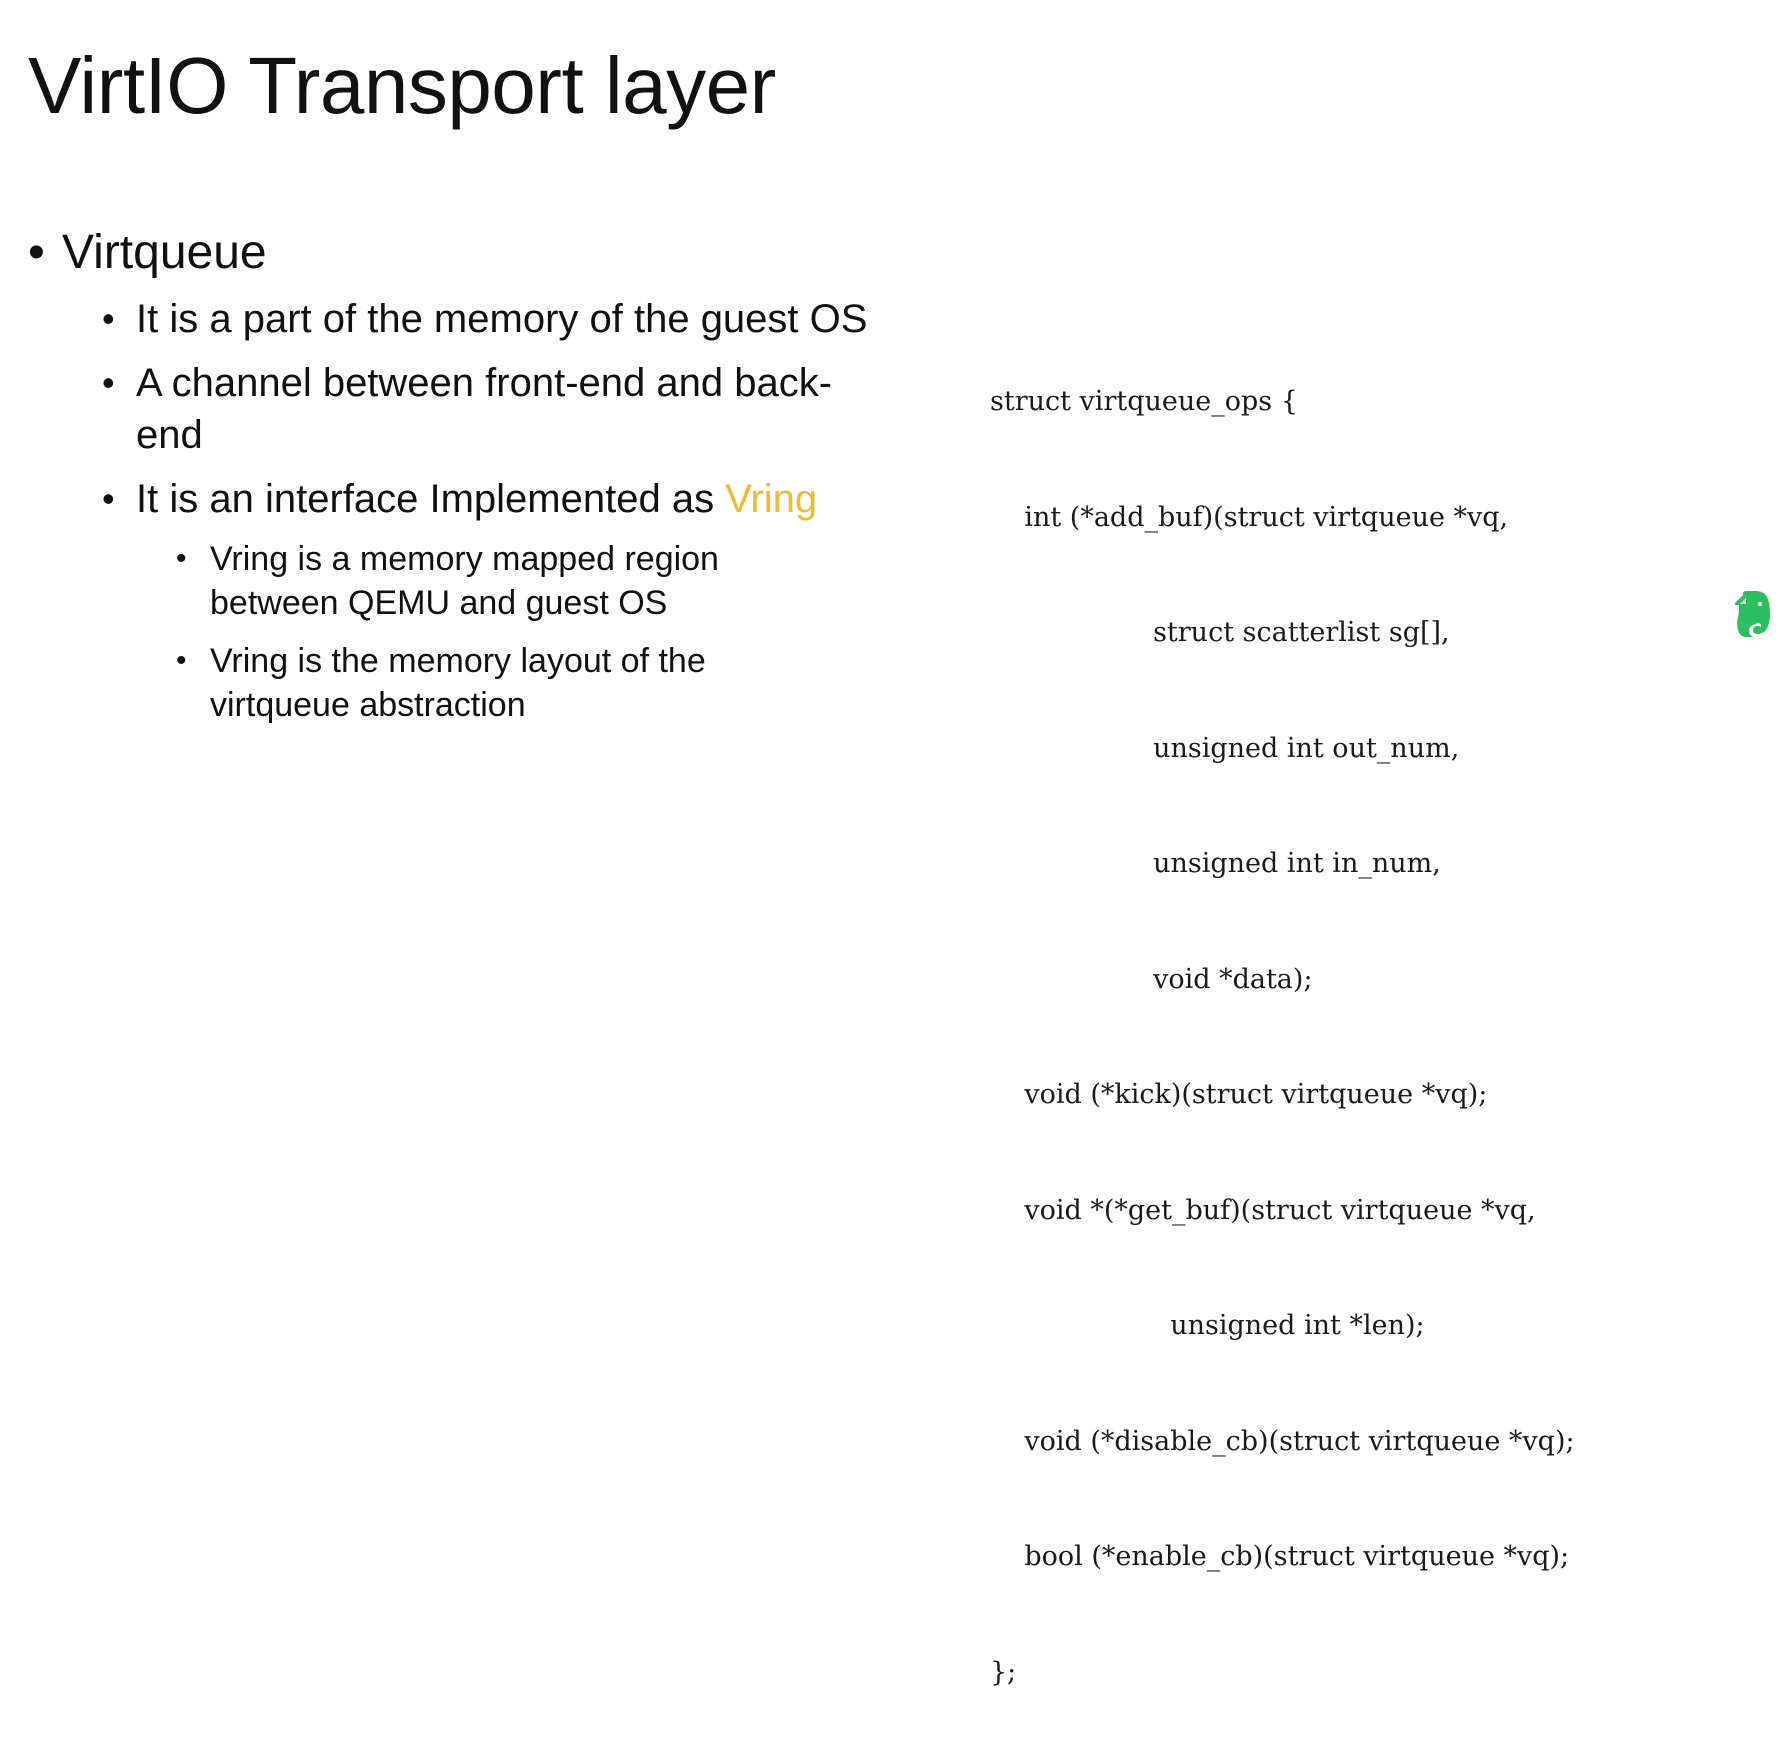  Describe the element at coordinates (1144, 401) in the screenshot. I see `code-line: struct virtqueue_ops {` at that location.